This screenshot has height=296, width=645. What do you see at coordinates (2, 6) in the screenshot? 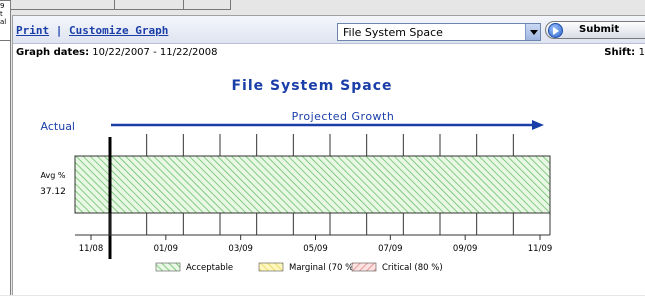
I see `left-panel-fragment: 9` at bounding box center [2, 6].